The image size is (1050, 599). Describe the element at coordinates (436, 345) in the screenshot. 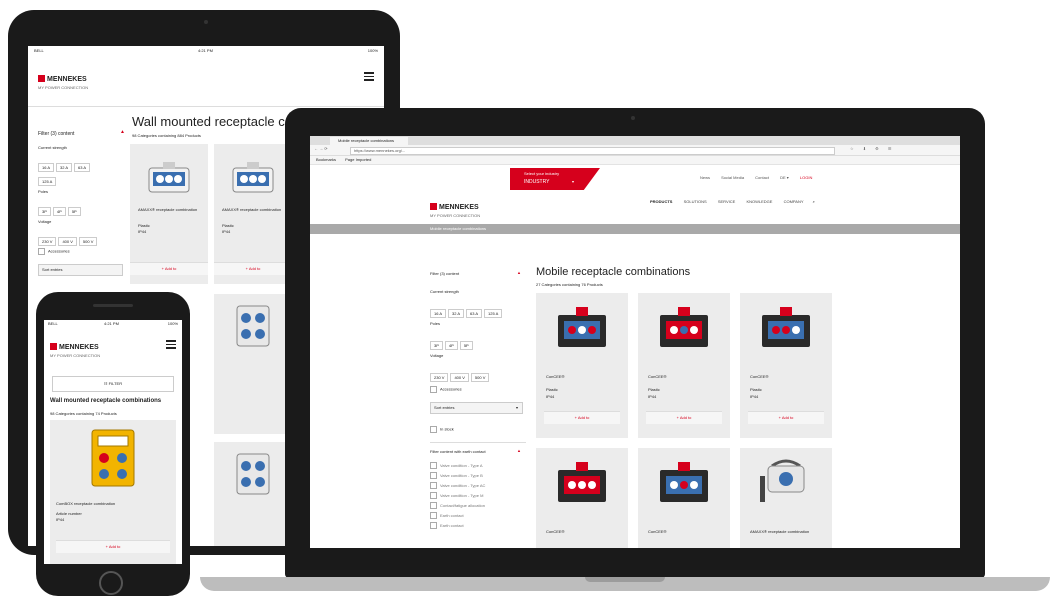

I see `laptop-chip-3p: 3P` at that location.